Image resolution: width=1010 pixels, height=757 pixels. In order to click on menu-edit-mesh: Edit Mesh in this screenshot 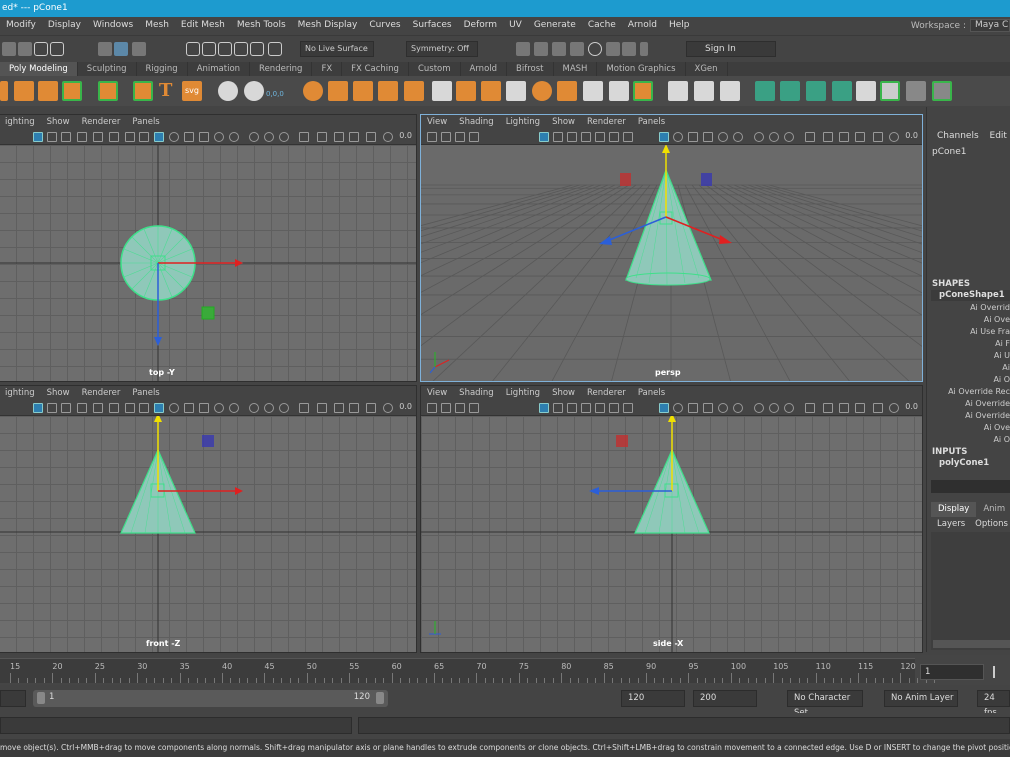, I will do `click(203, 25)`.